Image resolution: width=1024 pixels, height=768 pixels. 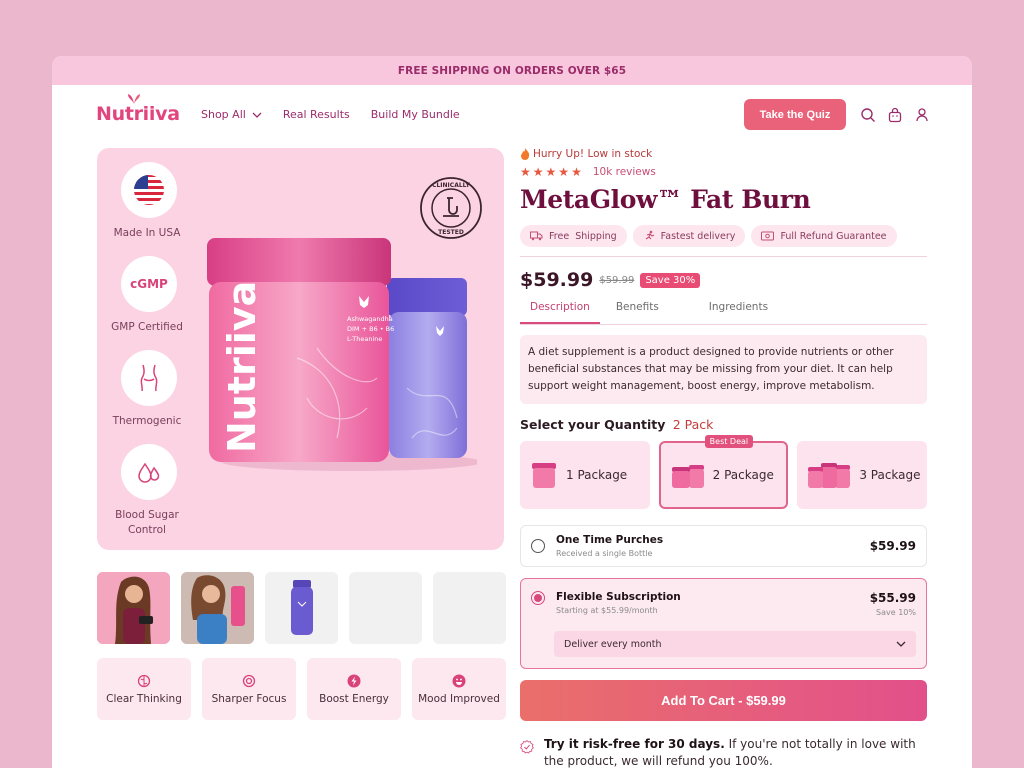 I want to click on package-label: 3 Package, so click(x=890, y=475).